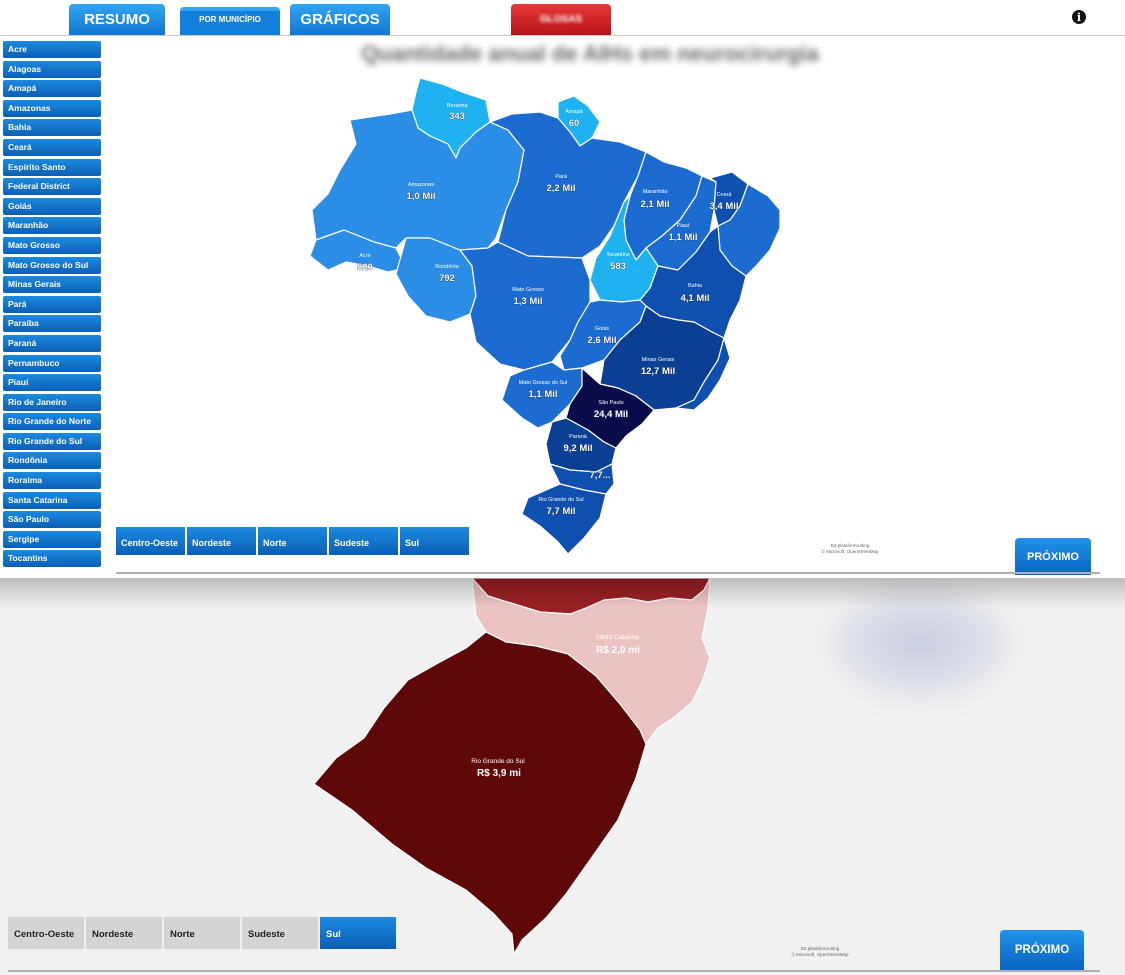 The height and width of the screenshot is (975, 1125). I want to click on label-goias-name: Goiás, so click(602, 329).